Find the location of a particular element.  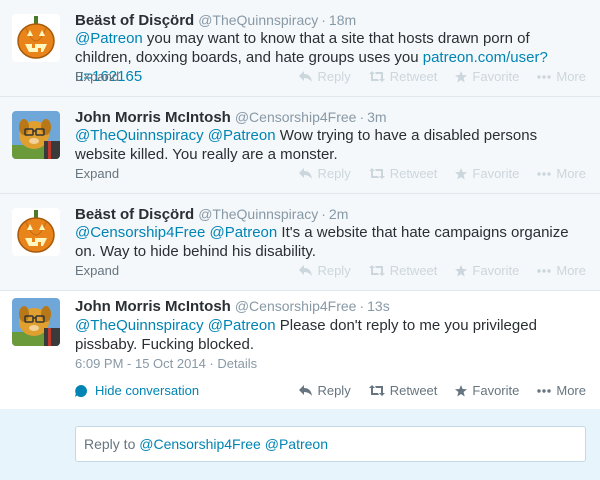

tweet-header: Beäst of Disçörd @TheQuinnspiracy · 2m is located at coordinates (212, 214).